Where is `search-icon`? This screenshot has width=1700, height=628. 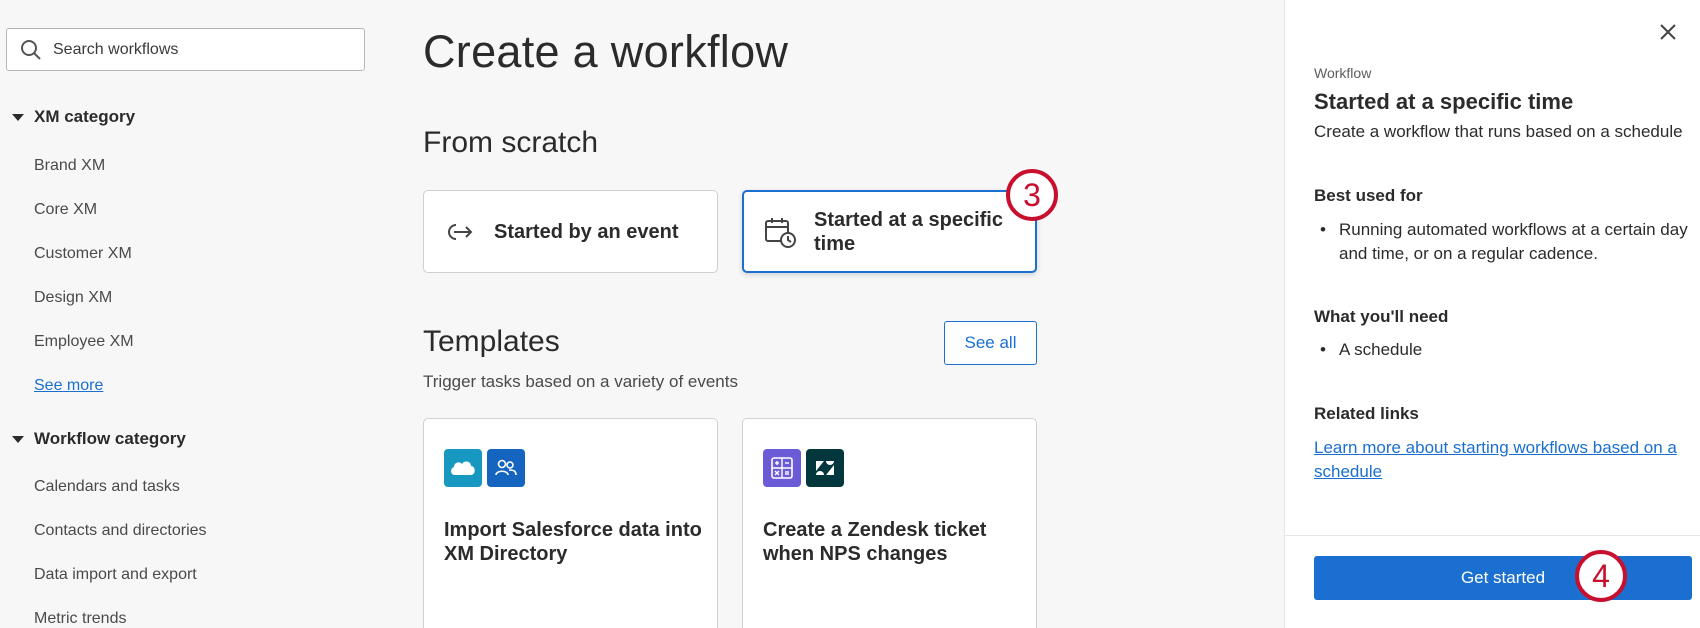
search-icon is located at coordinates (31, 50).